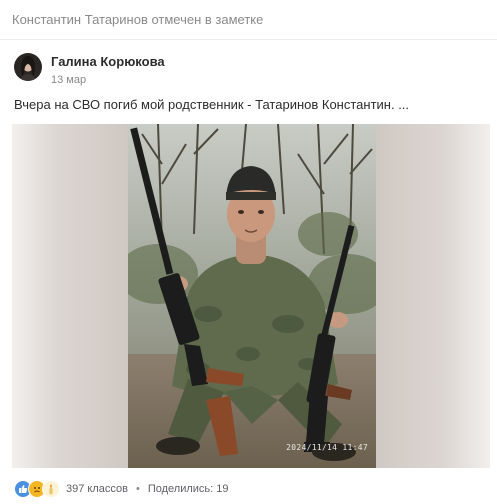  I want to click on post-date: 13 мар, so click(108, 80).